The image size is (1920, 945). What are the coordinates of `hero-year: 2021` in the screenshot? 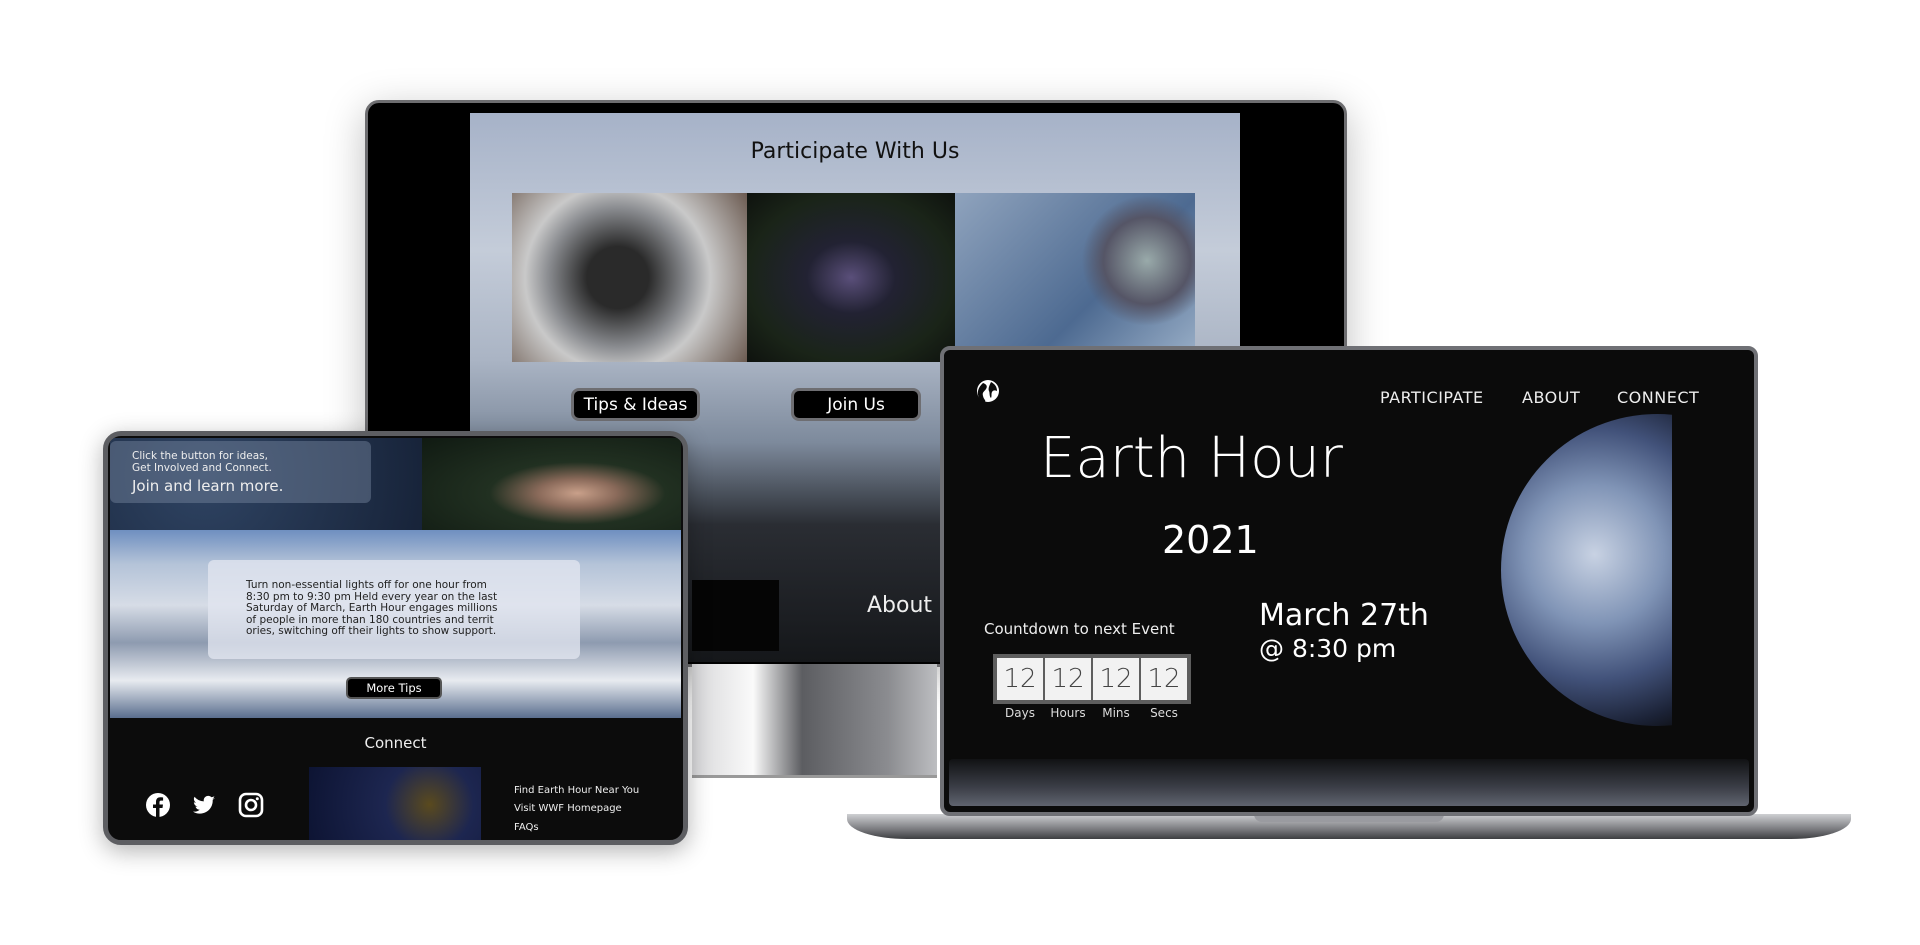 It's located at (1210, 540).